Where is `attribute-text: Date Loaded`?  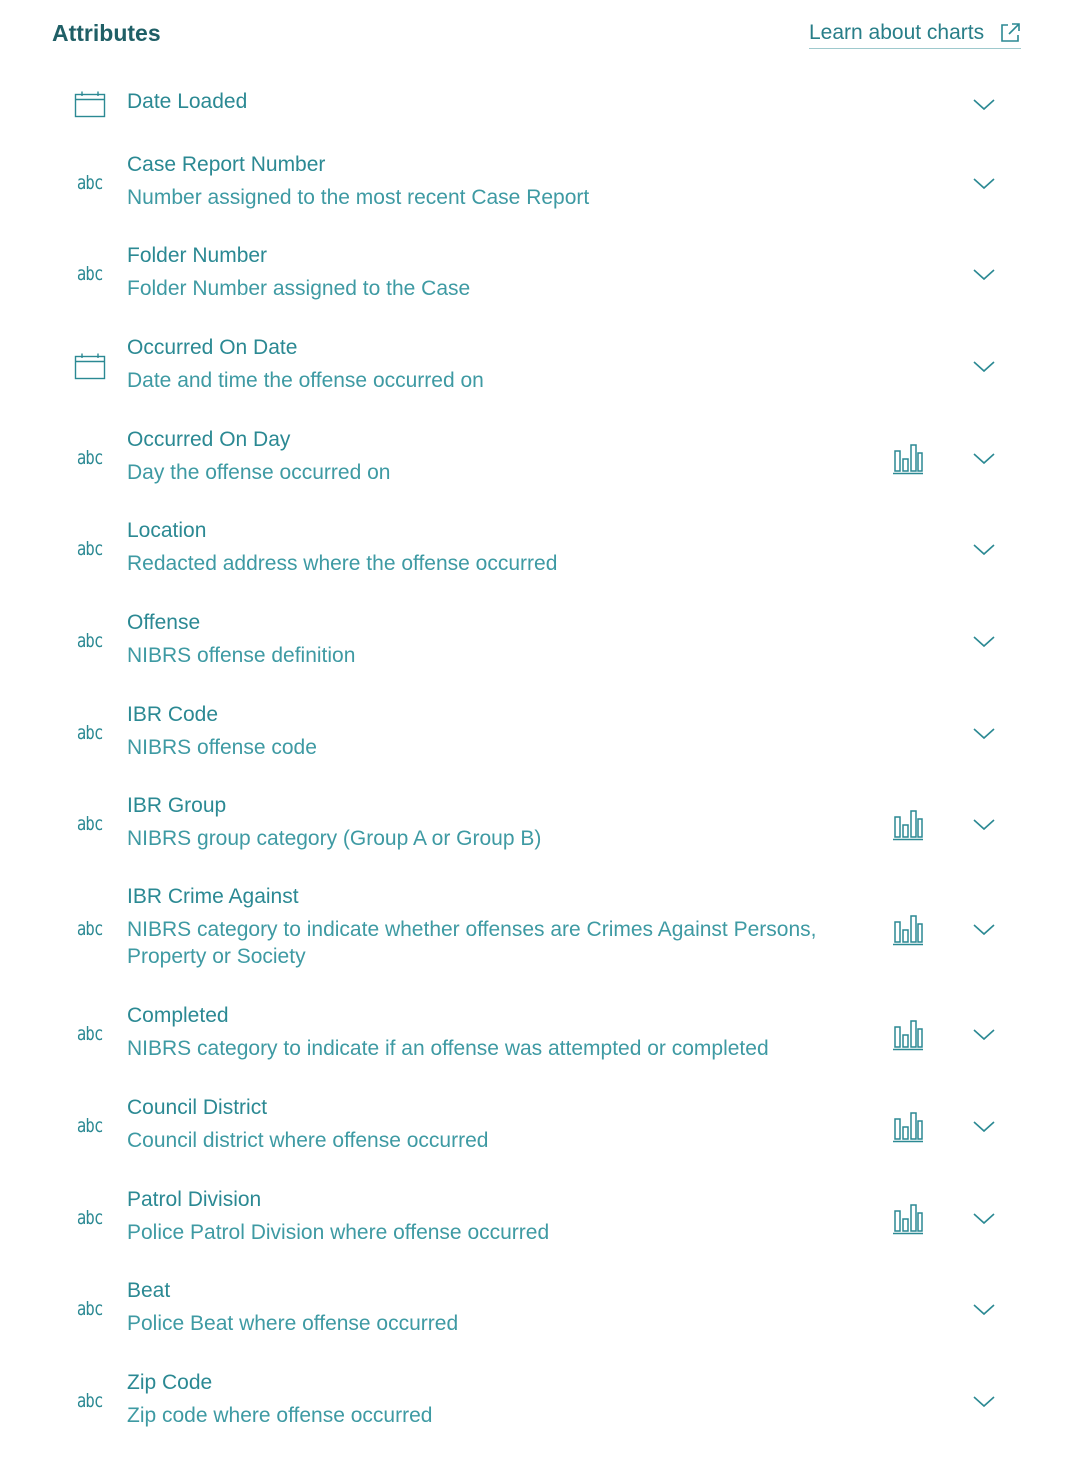
attribute-text: Date Loaded is located at coordinates (487, 102).